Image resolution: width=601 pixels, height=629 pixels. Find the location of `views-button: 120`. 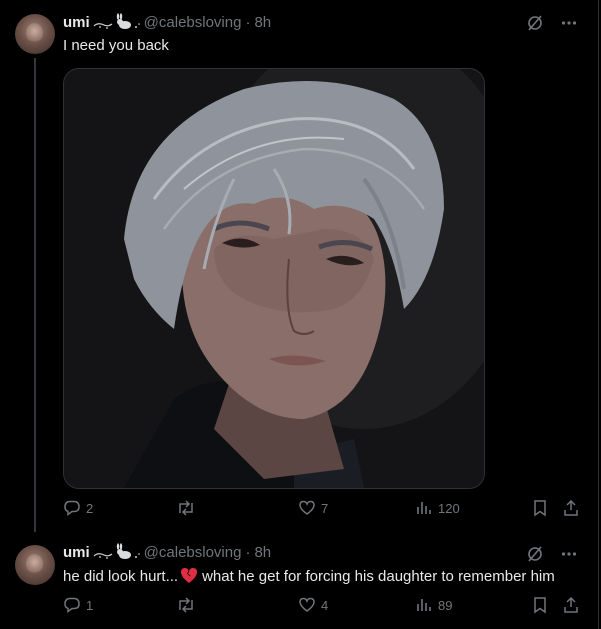

views-button: 120 is located at coordinates (437, 508).